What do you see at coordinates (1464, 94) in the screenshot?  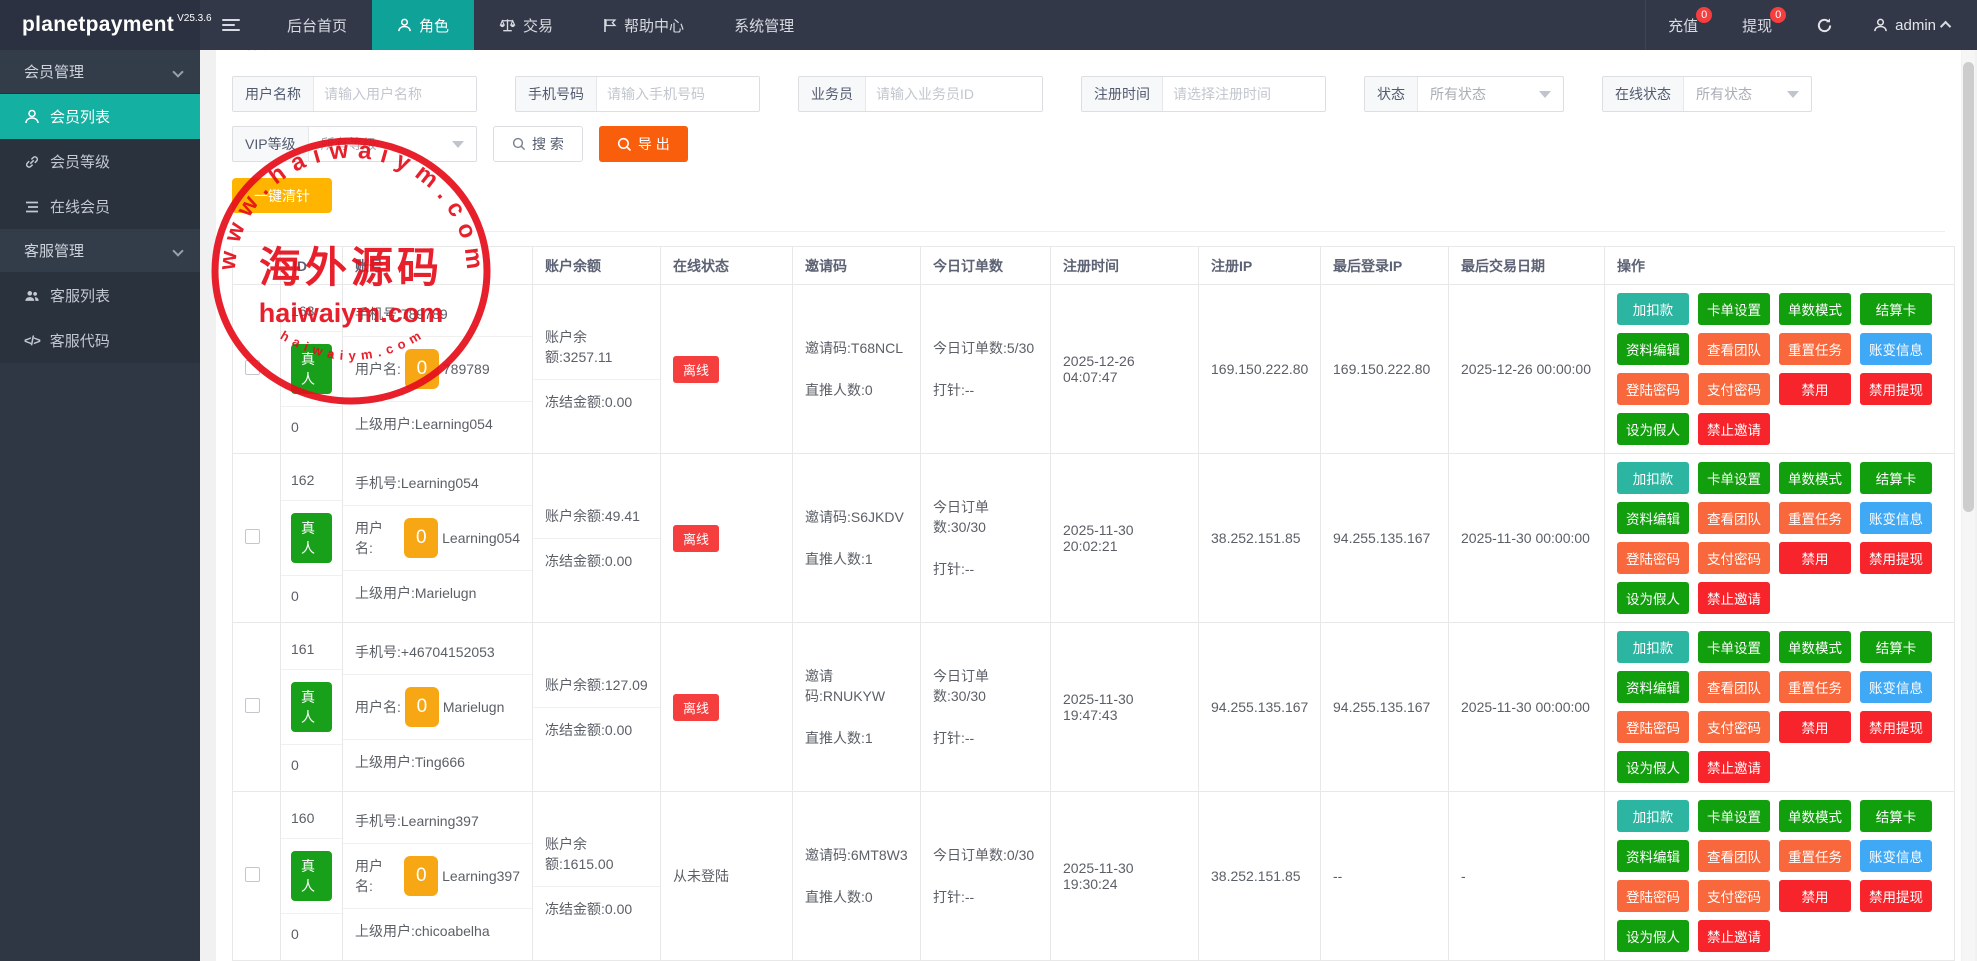 I see `status-select: 状态 所有状态` at bounding box center [1464, 94].